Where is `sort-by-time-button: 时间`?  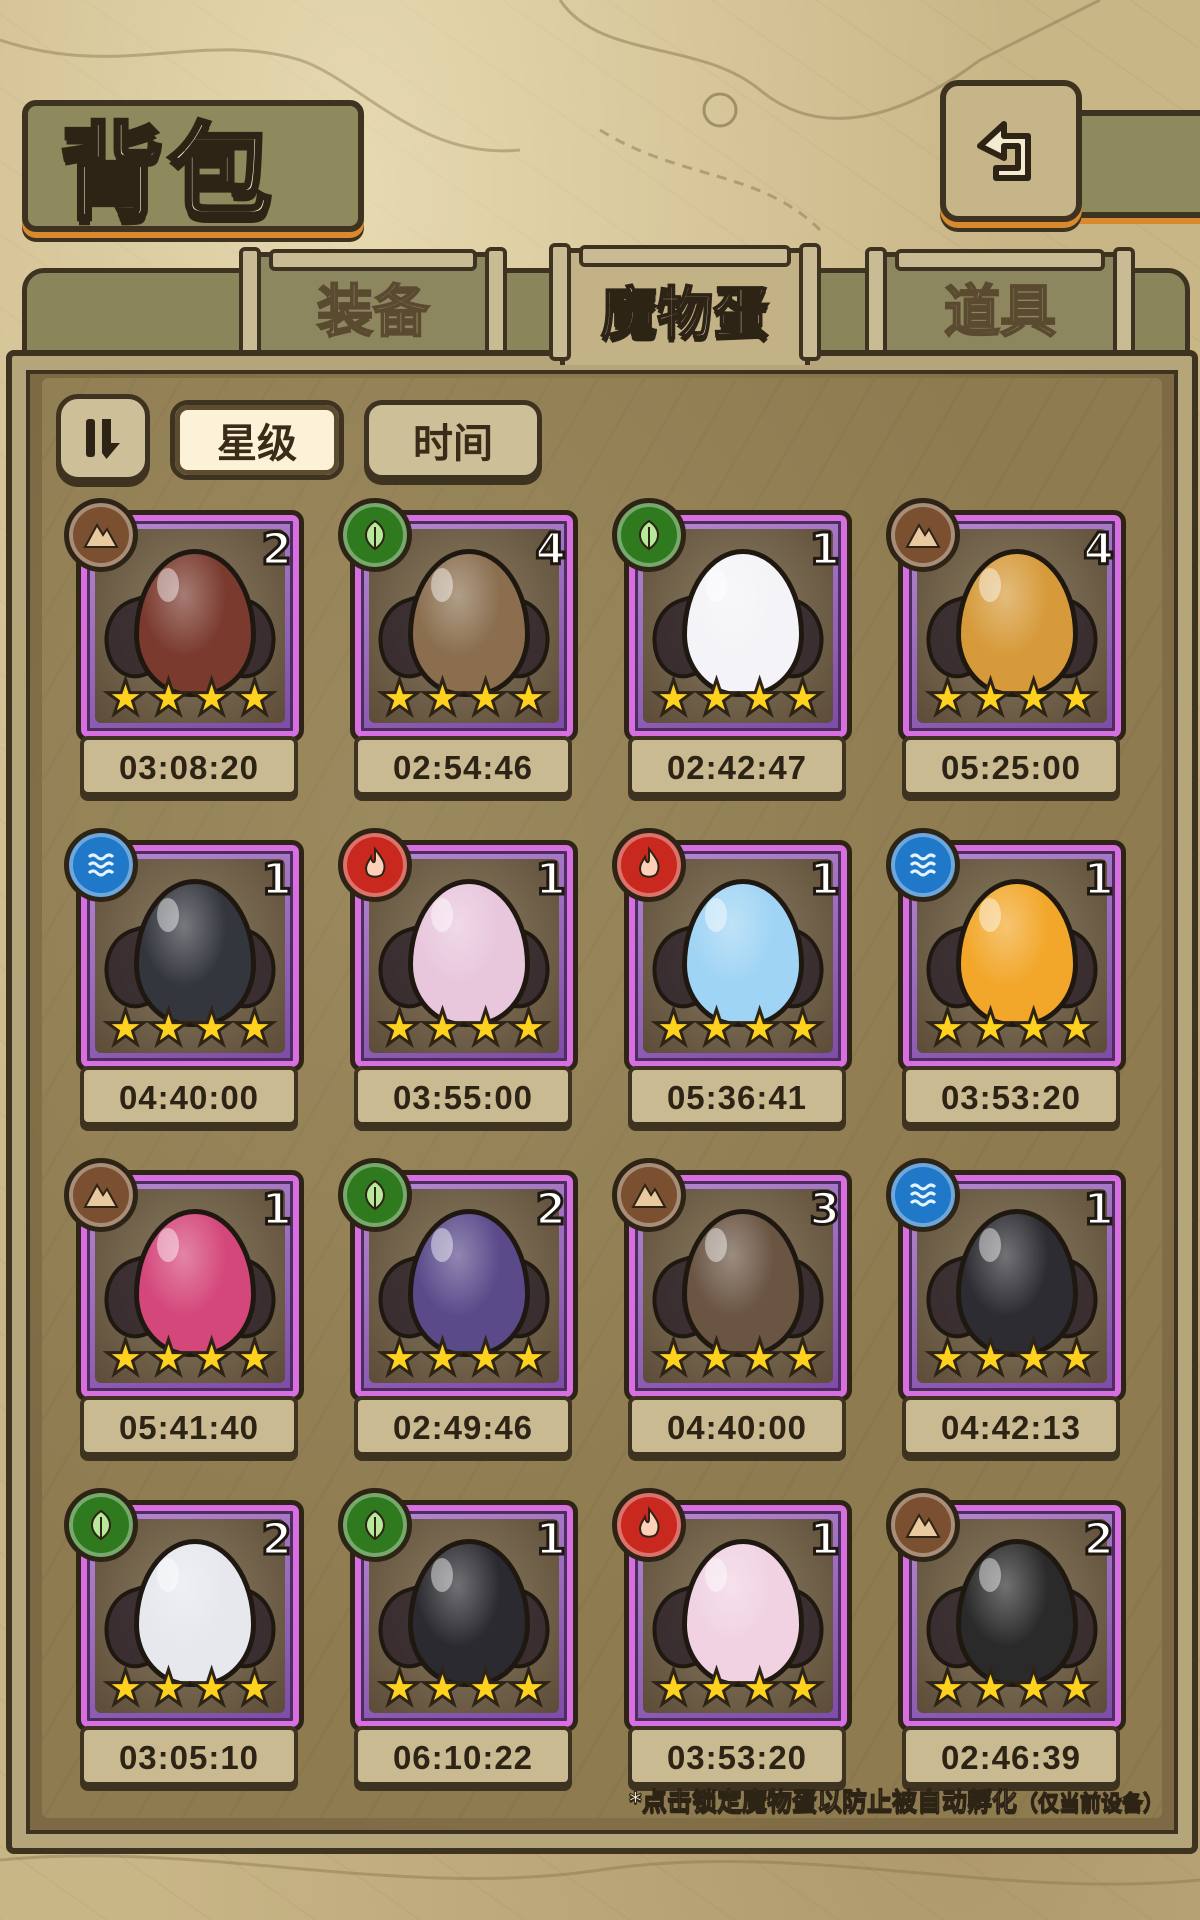 sort-by-time-button: 时间 is located at coordinates (453, 440).